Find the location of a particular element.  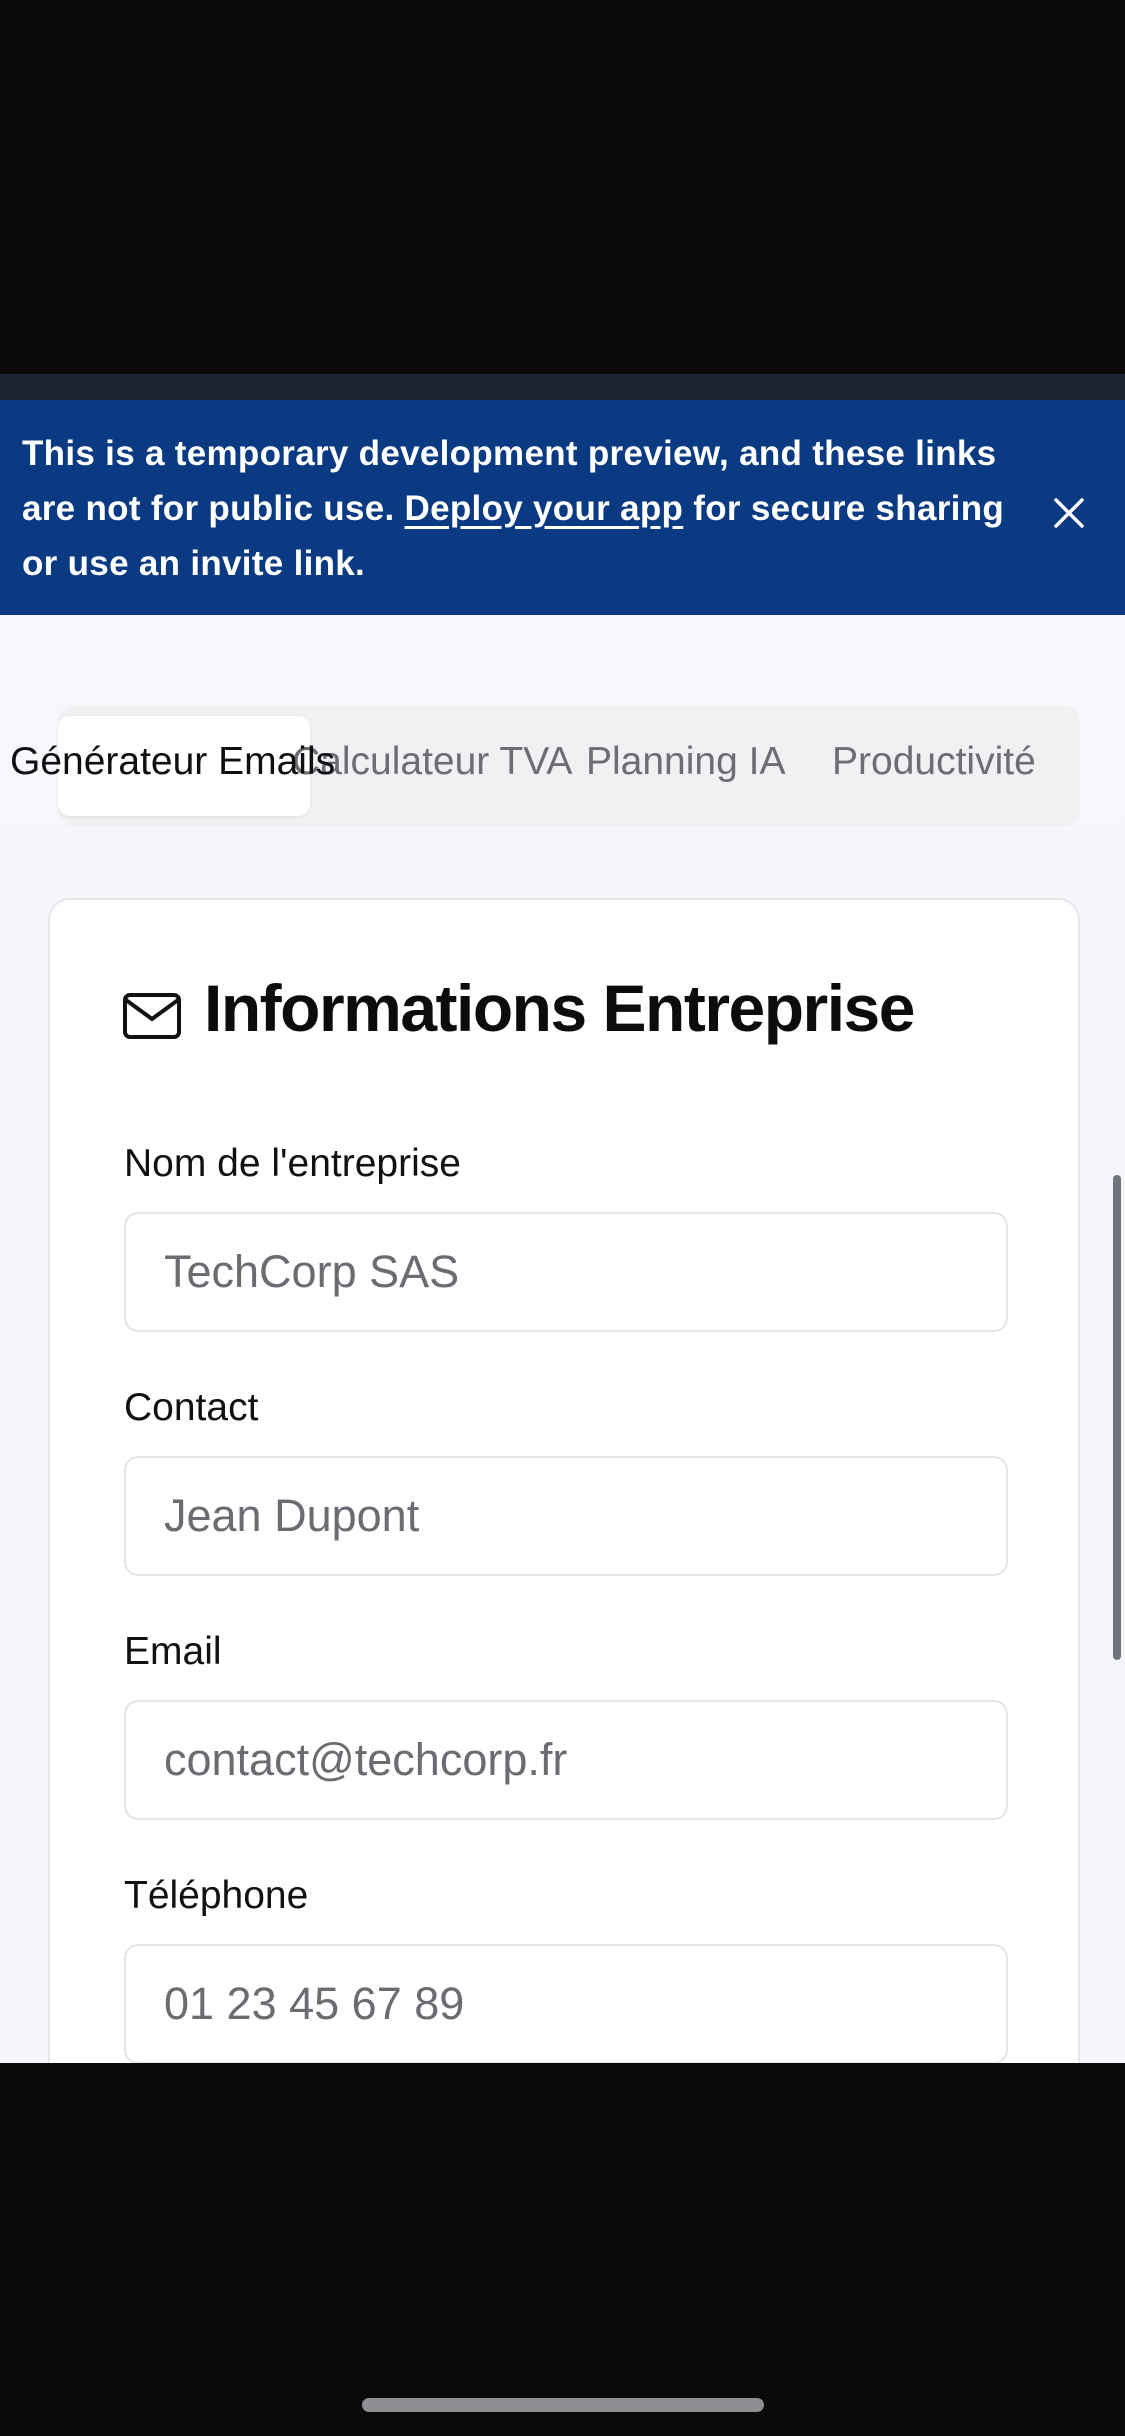

phone-label: Téléphone is located at coordinates (216, 1895).